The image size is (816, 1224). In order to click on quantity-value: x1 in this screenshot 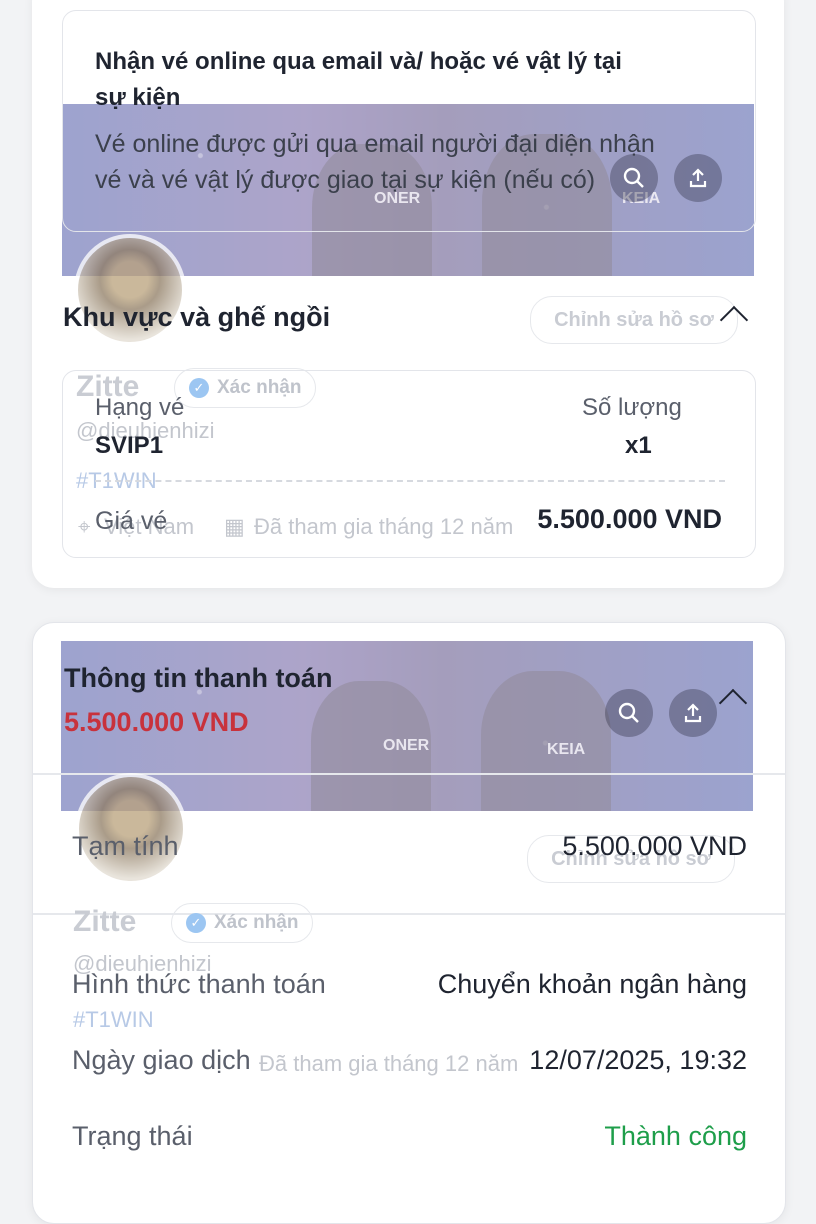, I will do `click(638, 445)`.